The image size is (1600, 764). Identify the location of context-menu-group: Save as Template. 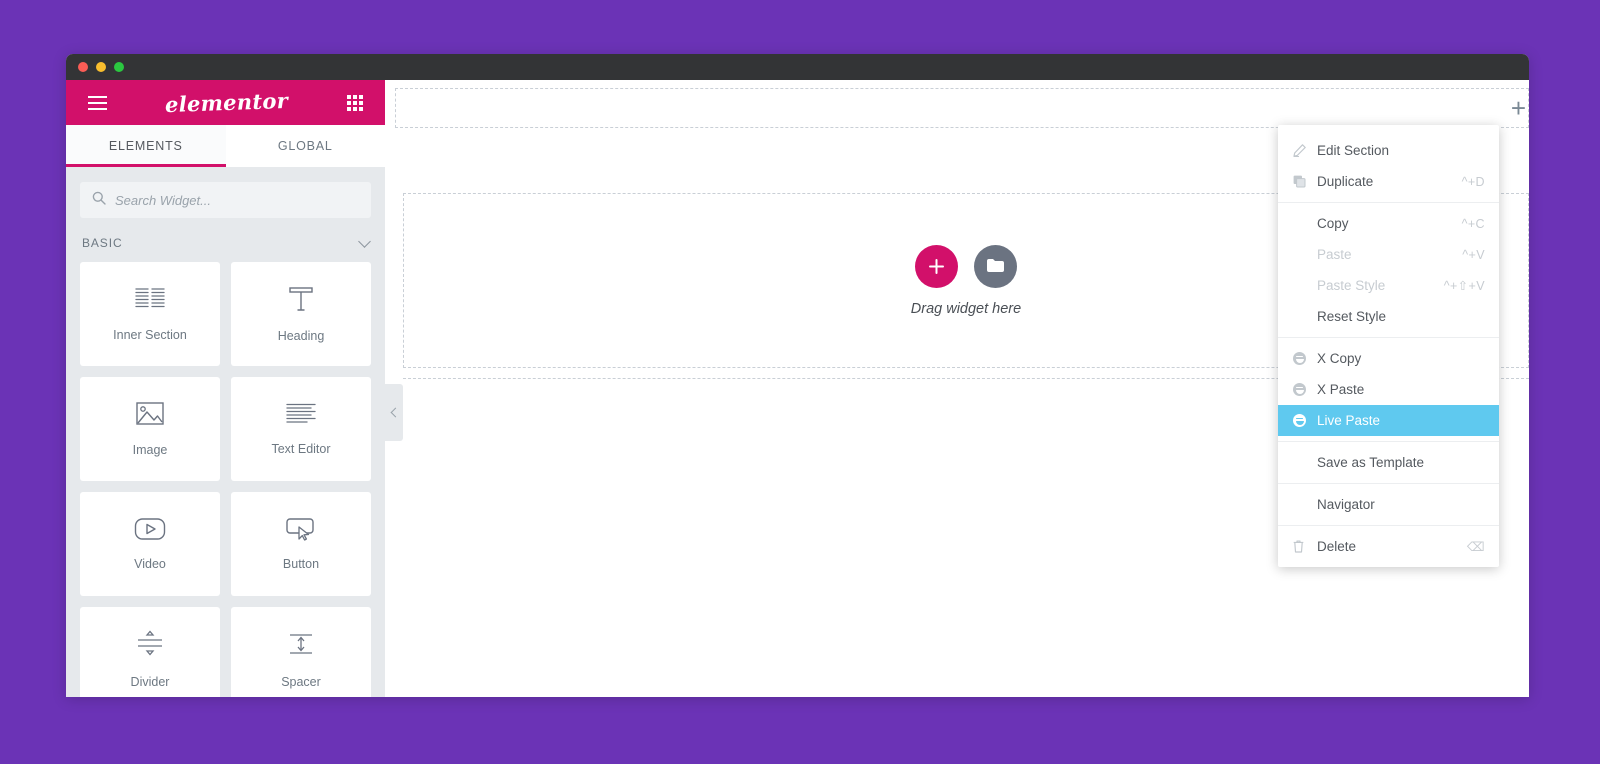
(1388, 463).